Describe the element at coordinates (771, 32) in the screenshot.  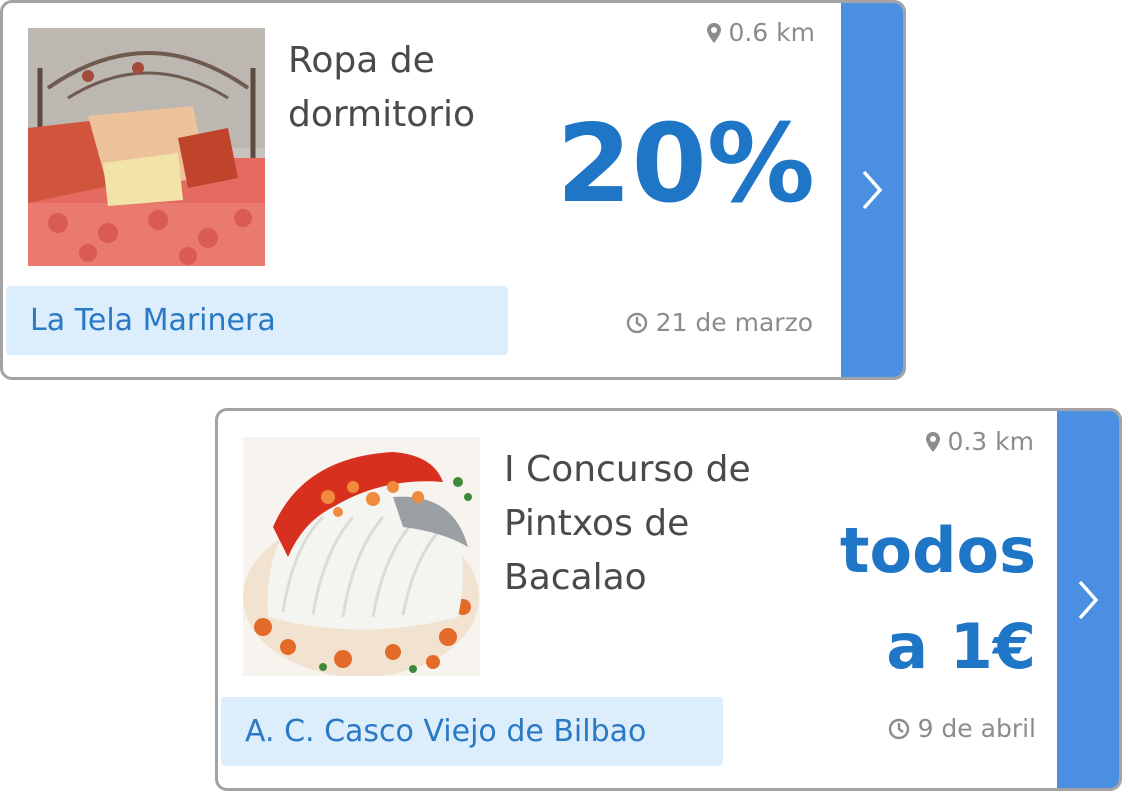
I see `distance-value: 0.6 km` at that location.